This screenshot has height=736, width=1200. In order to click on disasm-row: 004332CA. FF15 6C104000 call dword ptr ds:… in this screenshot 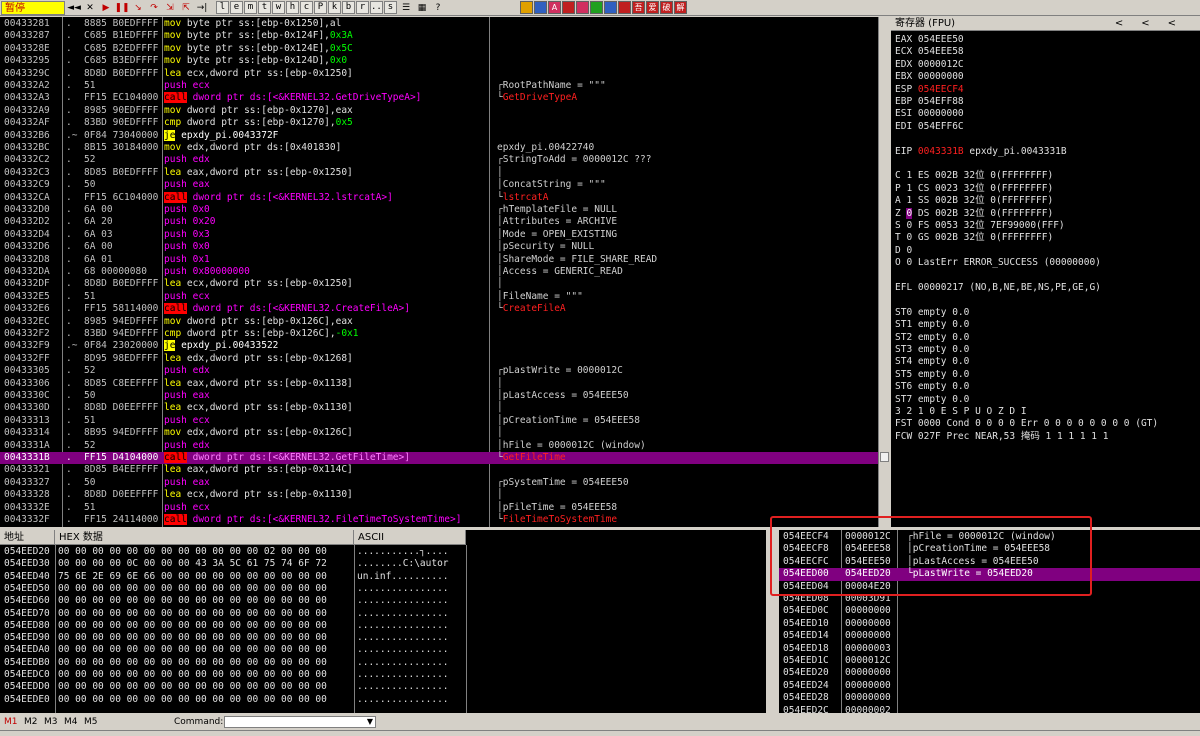, I will do `click(439, 197)`.